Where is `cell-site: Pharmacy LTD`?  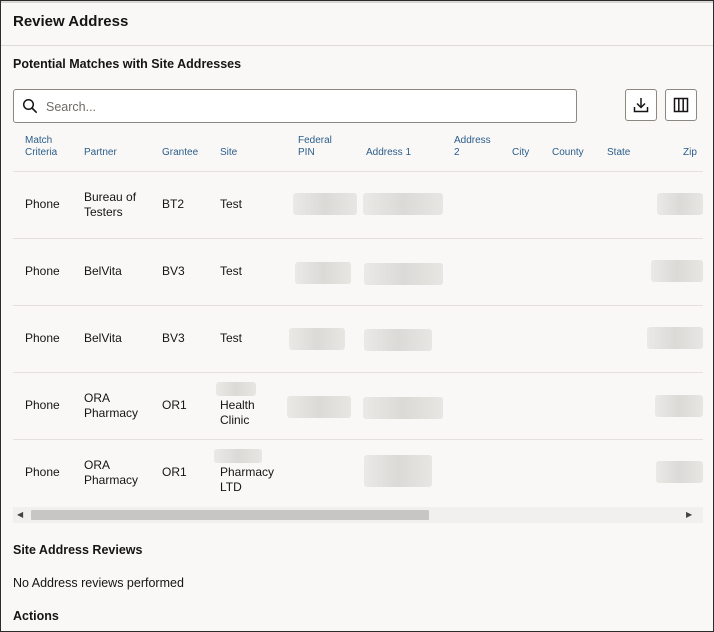
cell-site: Pharmacy LTD is located at coordinates (247, 479).